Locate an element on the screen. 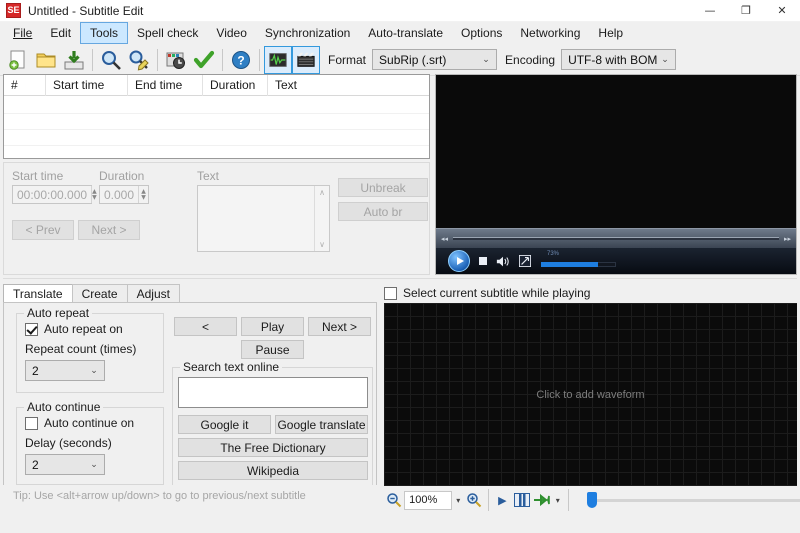  start-time-input: 00:00:00.000 ▲ ▼ is located at coordinates (54, 194).